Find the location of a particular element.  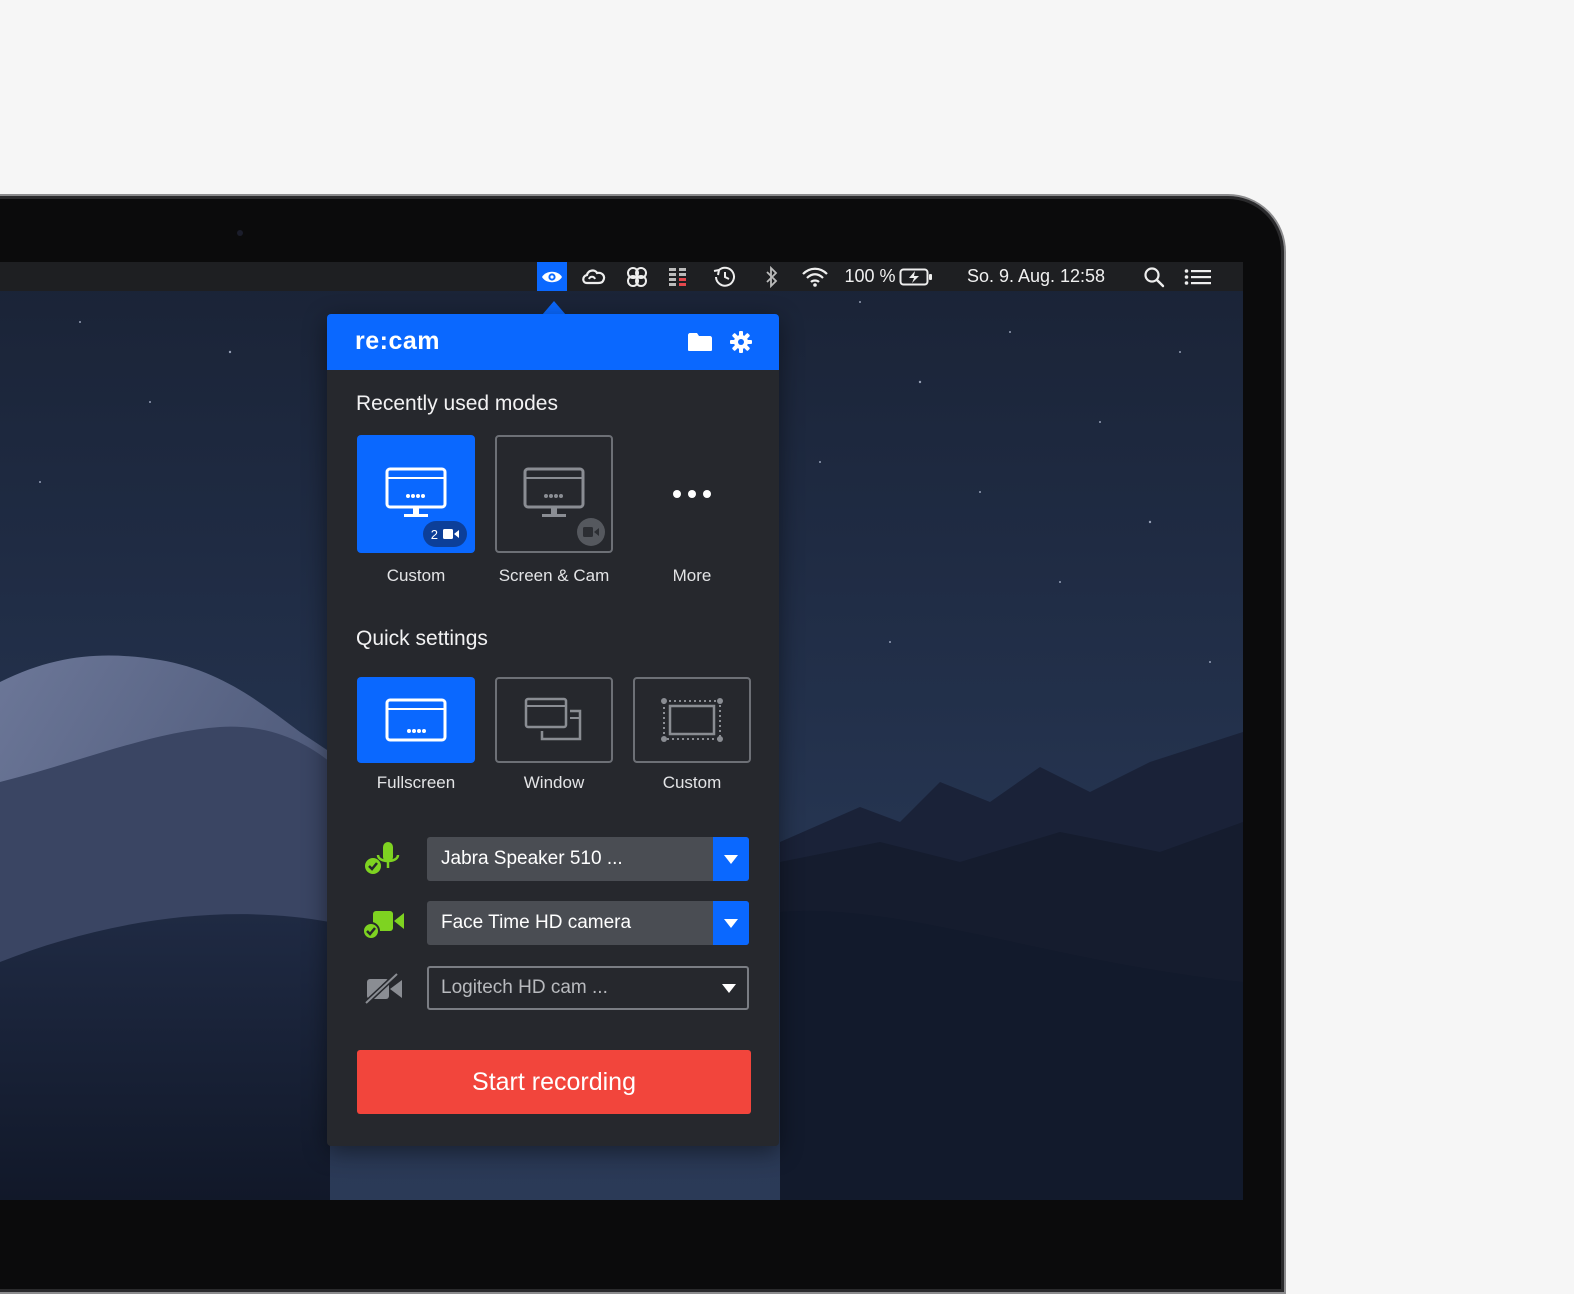

camera-select-value: Face Time HD camera is located at coordinates (536, 922).